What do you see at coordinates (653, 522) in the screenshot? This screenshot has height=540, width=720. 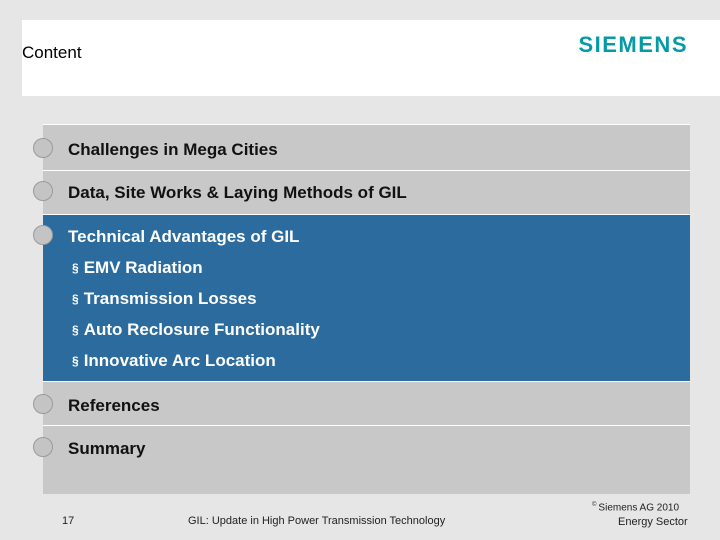 I see `footer-sector: Energy Sector` at bounding box center [653, 522].